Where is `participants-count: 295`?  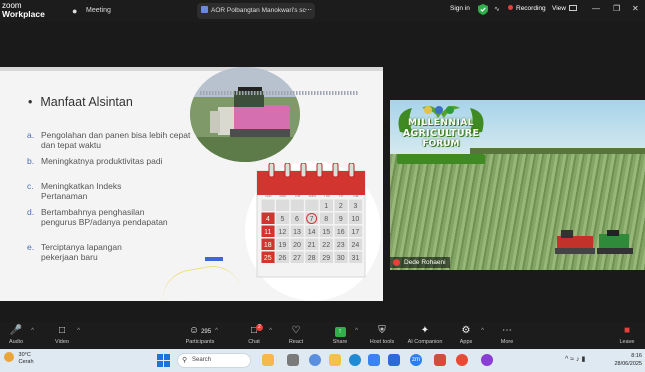
participants-count: 295 is located at coordinates (206, 332).